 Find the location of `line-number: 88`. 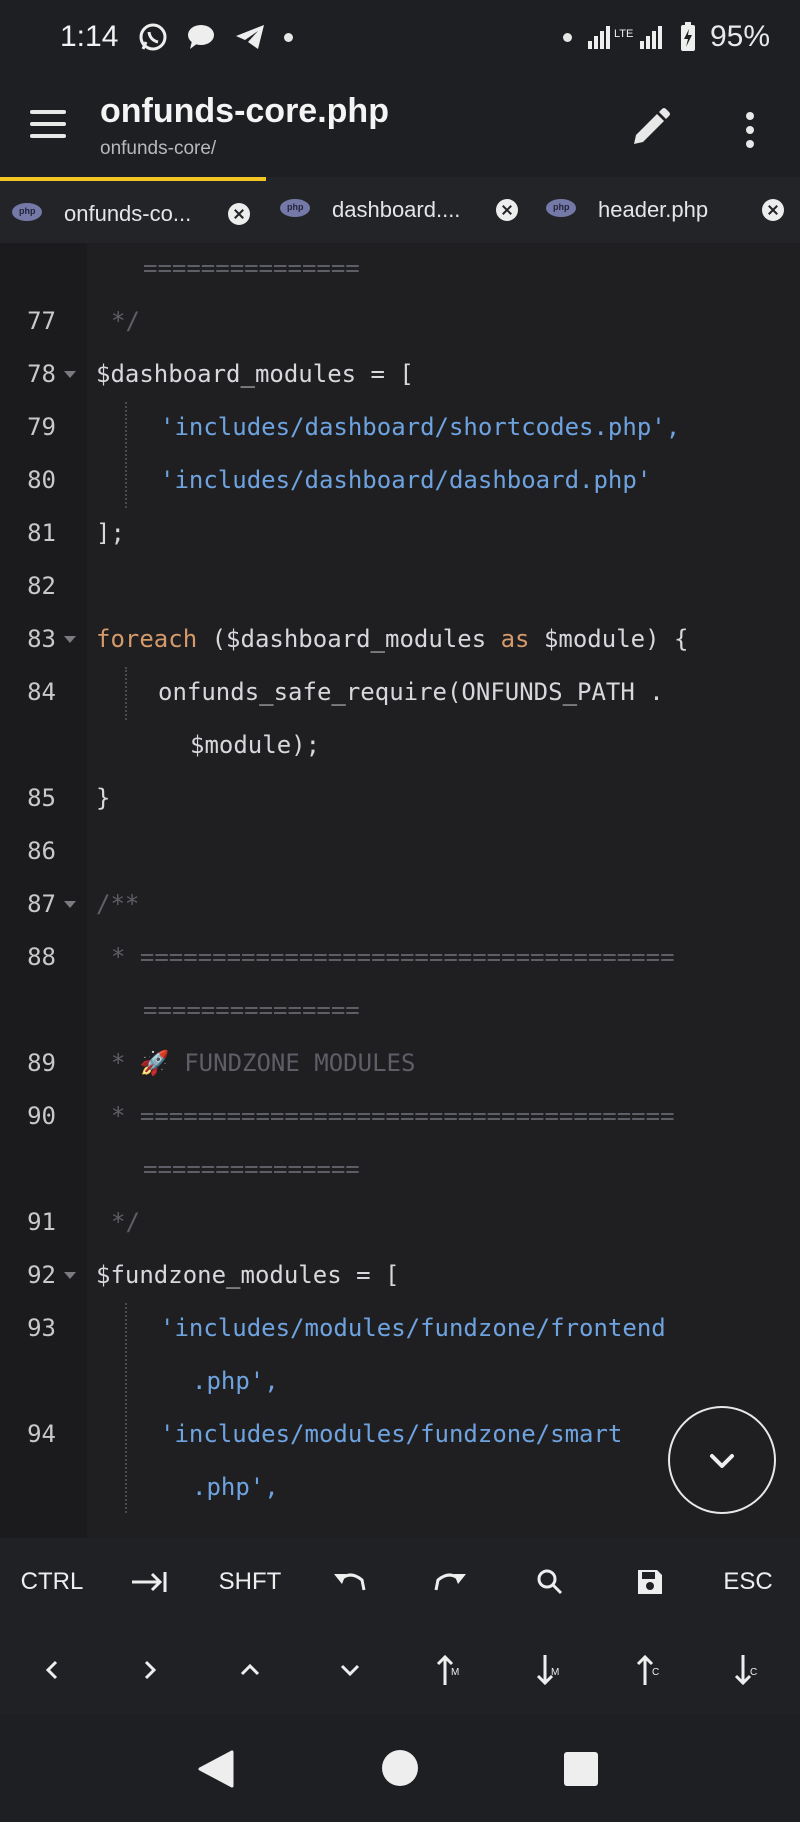

line-number: 88 is located at coordinates (41, 957).